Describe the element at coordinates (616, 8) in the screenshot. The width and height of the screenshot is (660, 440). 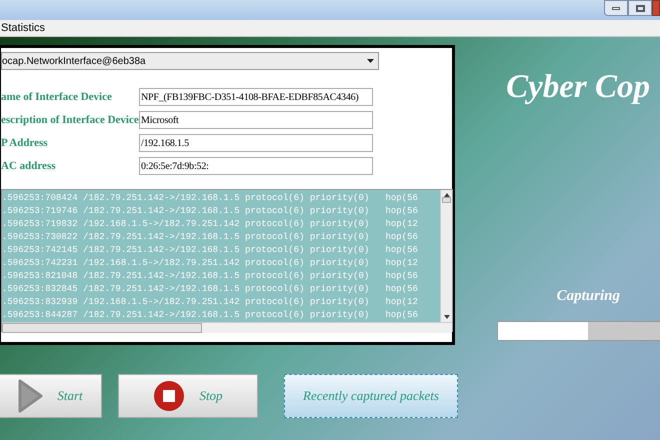
I see `minimize-button` at that location.